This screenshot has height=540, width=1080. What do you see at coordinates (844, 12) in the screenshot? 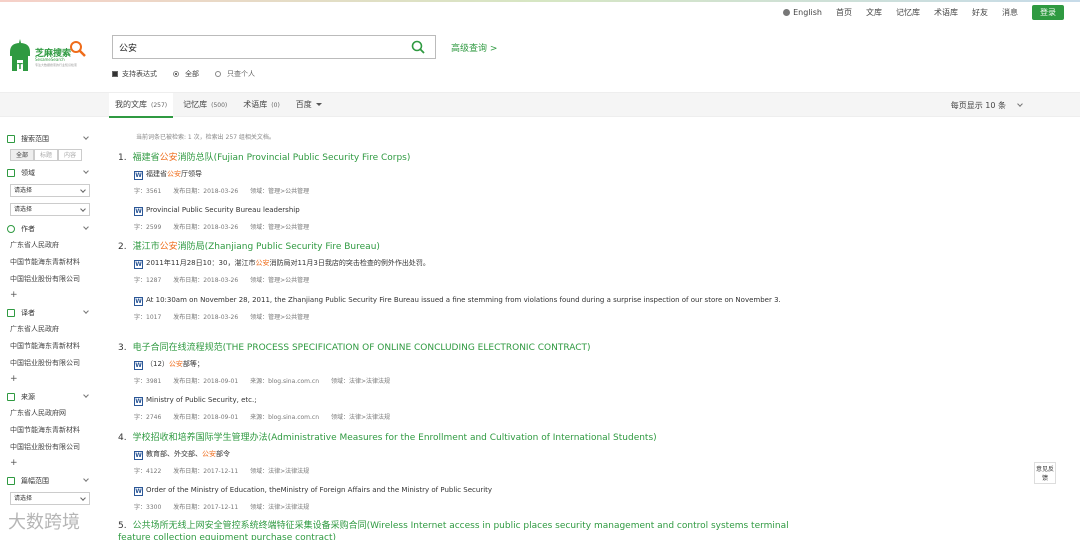
I see `nav-home: 首页` at bounding box center [844, 12].